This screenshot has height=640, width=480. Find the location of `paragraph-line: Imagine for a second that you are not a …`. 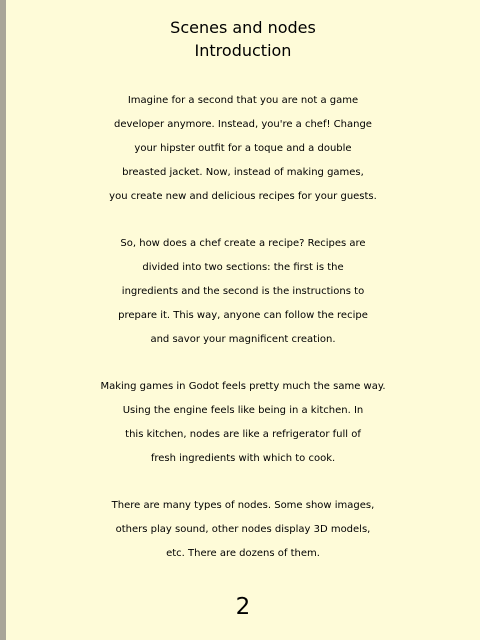

paragraph-line: Imagine for a second that you are not a … is located at coordinates (243, 100).